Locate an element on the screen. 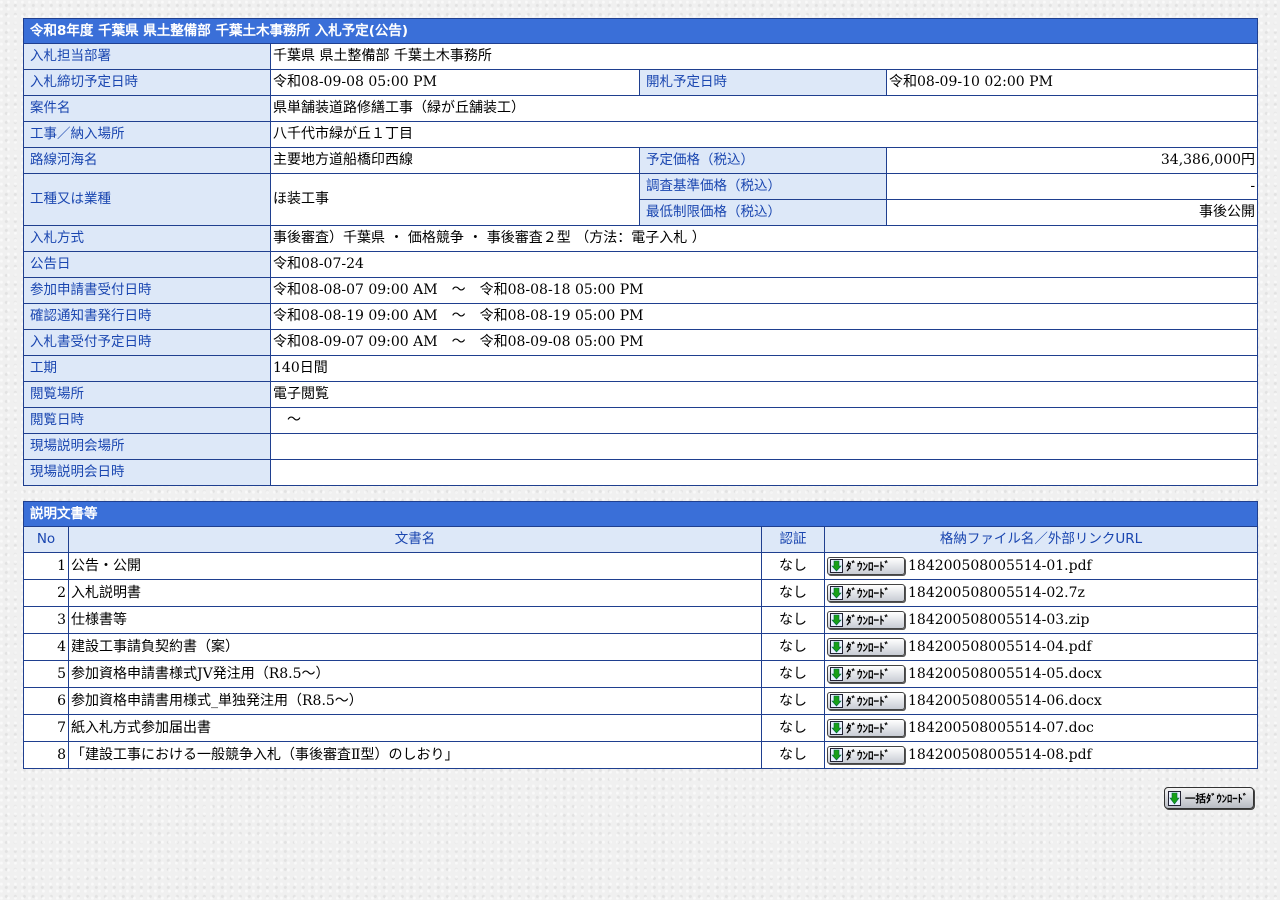 The image size is (1280, 900). label-period: 工期 is located at coordinates (147, 368).